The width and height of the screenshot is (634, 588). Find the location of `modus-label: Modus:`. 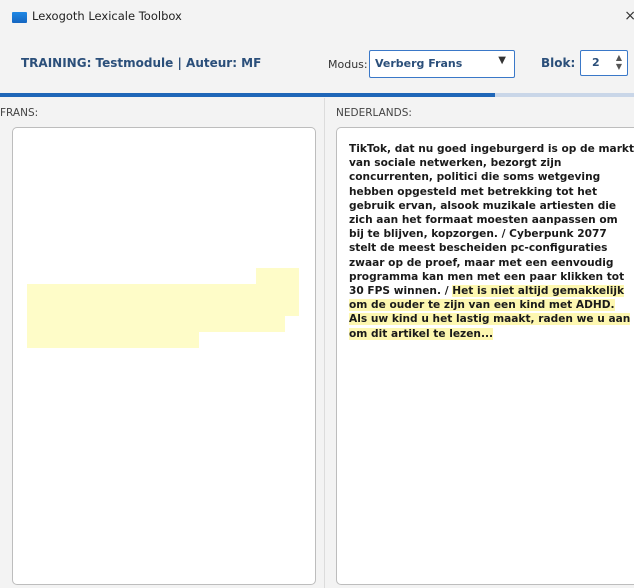

modus-label: Modus: is located at coordinates (348, 64).